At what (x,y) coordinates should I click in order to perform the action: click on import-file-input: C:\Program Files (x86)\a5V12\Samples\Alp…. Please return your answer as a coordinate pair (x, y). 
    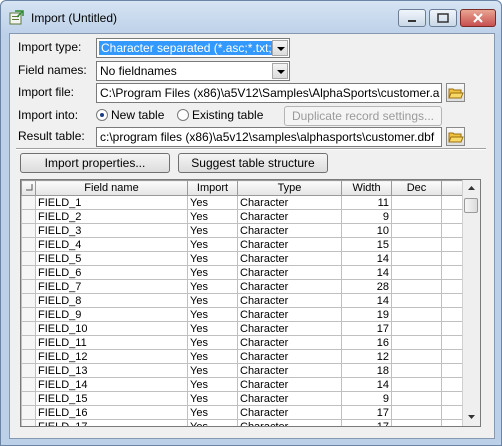
    Looking at the image, I should click on (269, 93).